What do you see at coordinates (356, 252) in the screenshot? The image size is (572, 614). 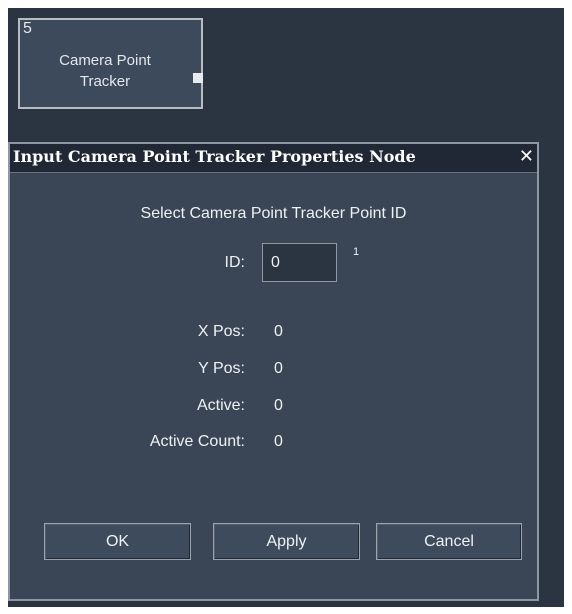 I see `id-superscript: 1` at bounding box center [356, 252].